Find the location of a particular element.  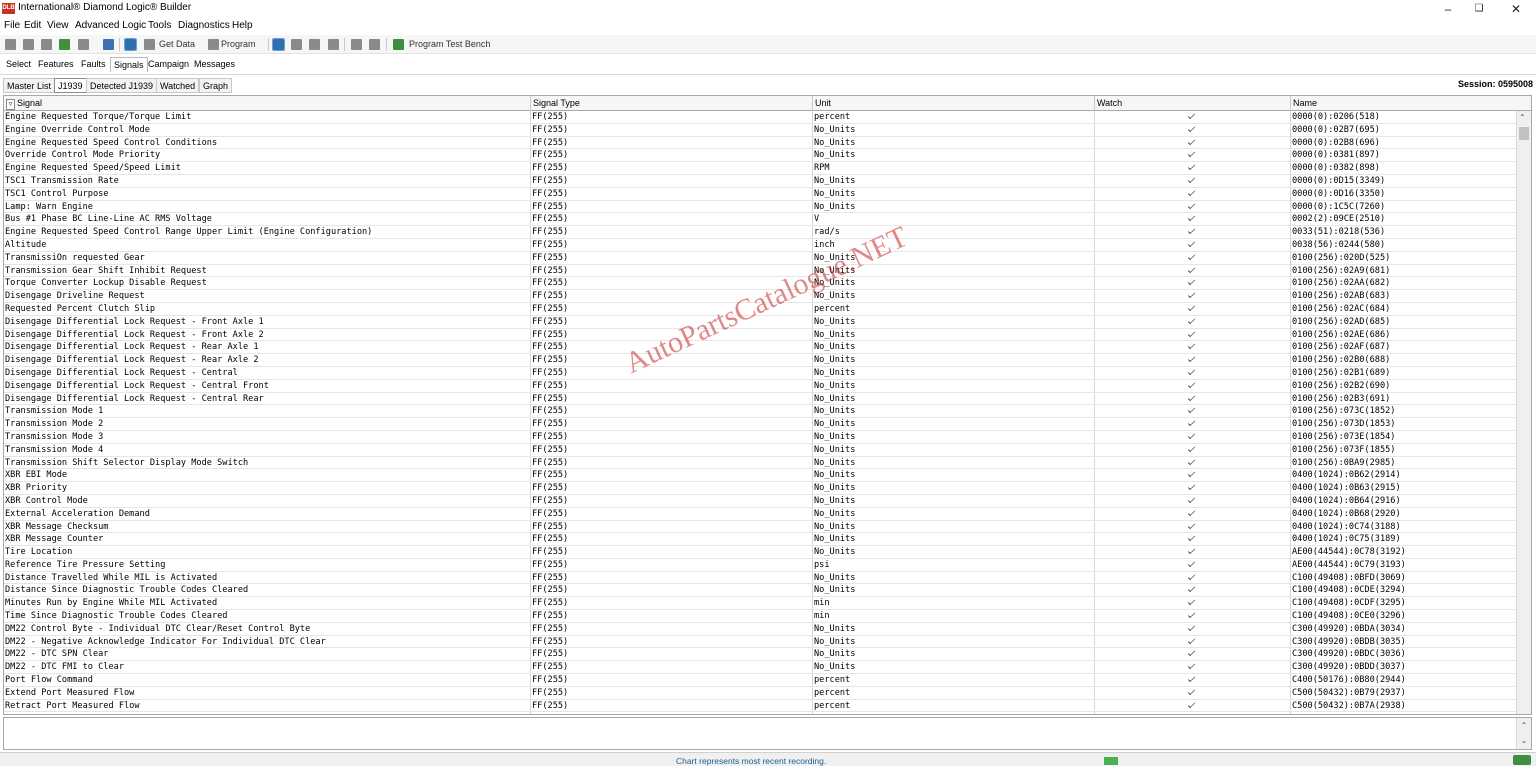

tab-select: Select is located at coordinates (18, 64).